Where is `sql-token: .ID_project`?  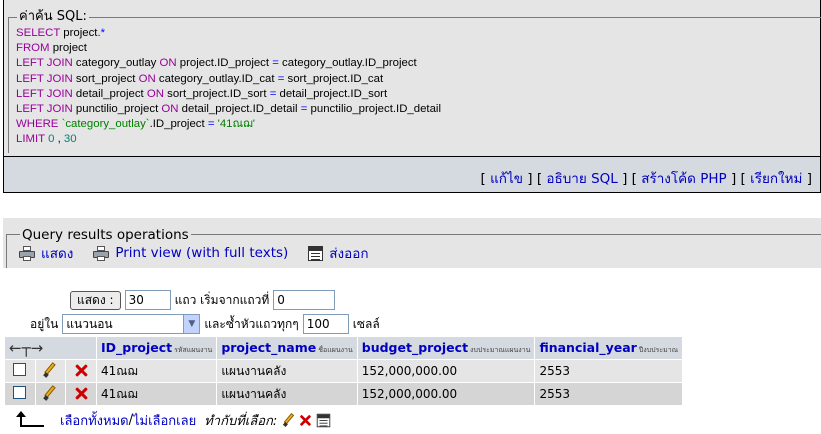 sql-token: .ID_project is located at coordinates (178, 124).